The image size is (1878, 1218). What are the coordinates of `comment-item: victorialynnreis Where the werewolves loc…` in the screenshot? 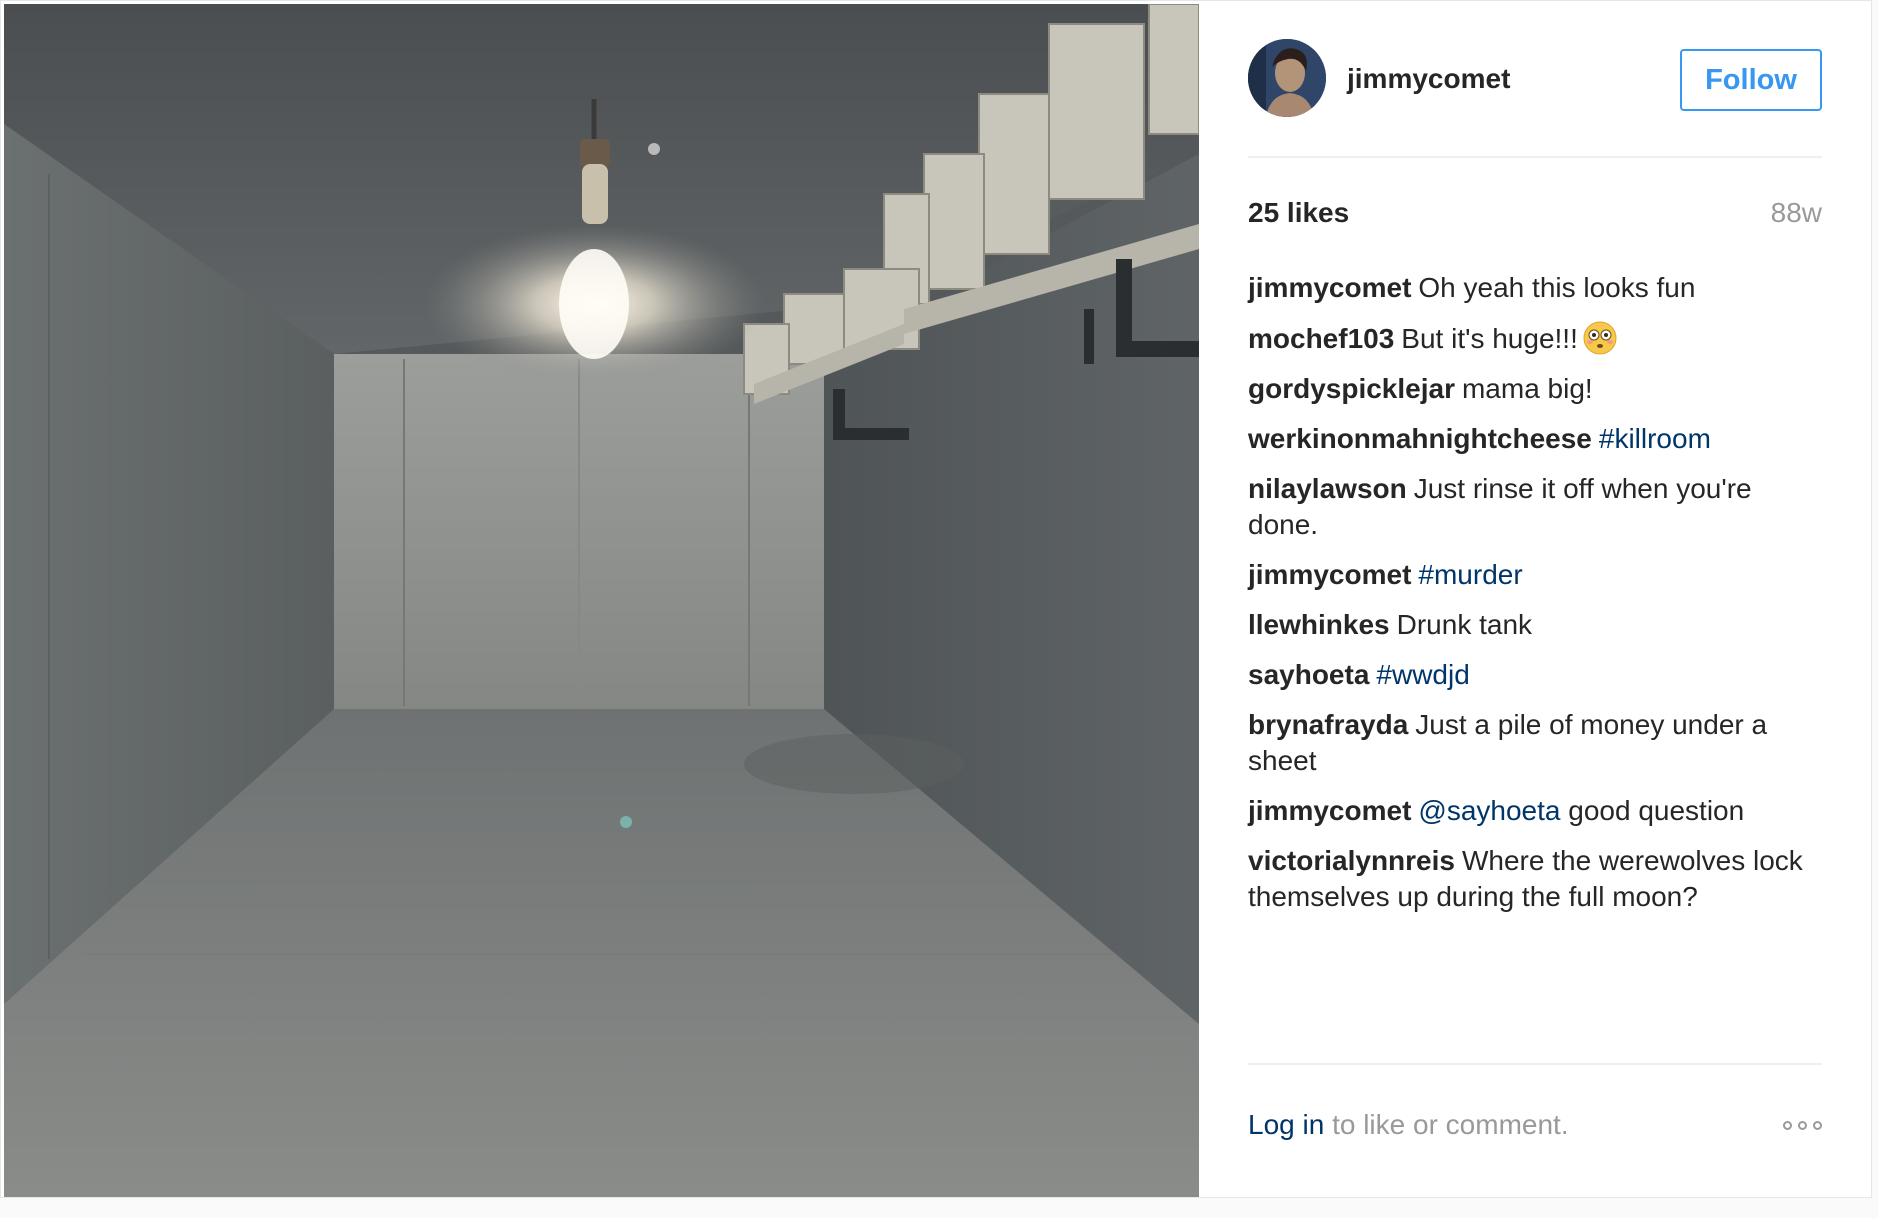 It's located at (1535, 879).